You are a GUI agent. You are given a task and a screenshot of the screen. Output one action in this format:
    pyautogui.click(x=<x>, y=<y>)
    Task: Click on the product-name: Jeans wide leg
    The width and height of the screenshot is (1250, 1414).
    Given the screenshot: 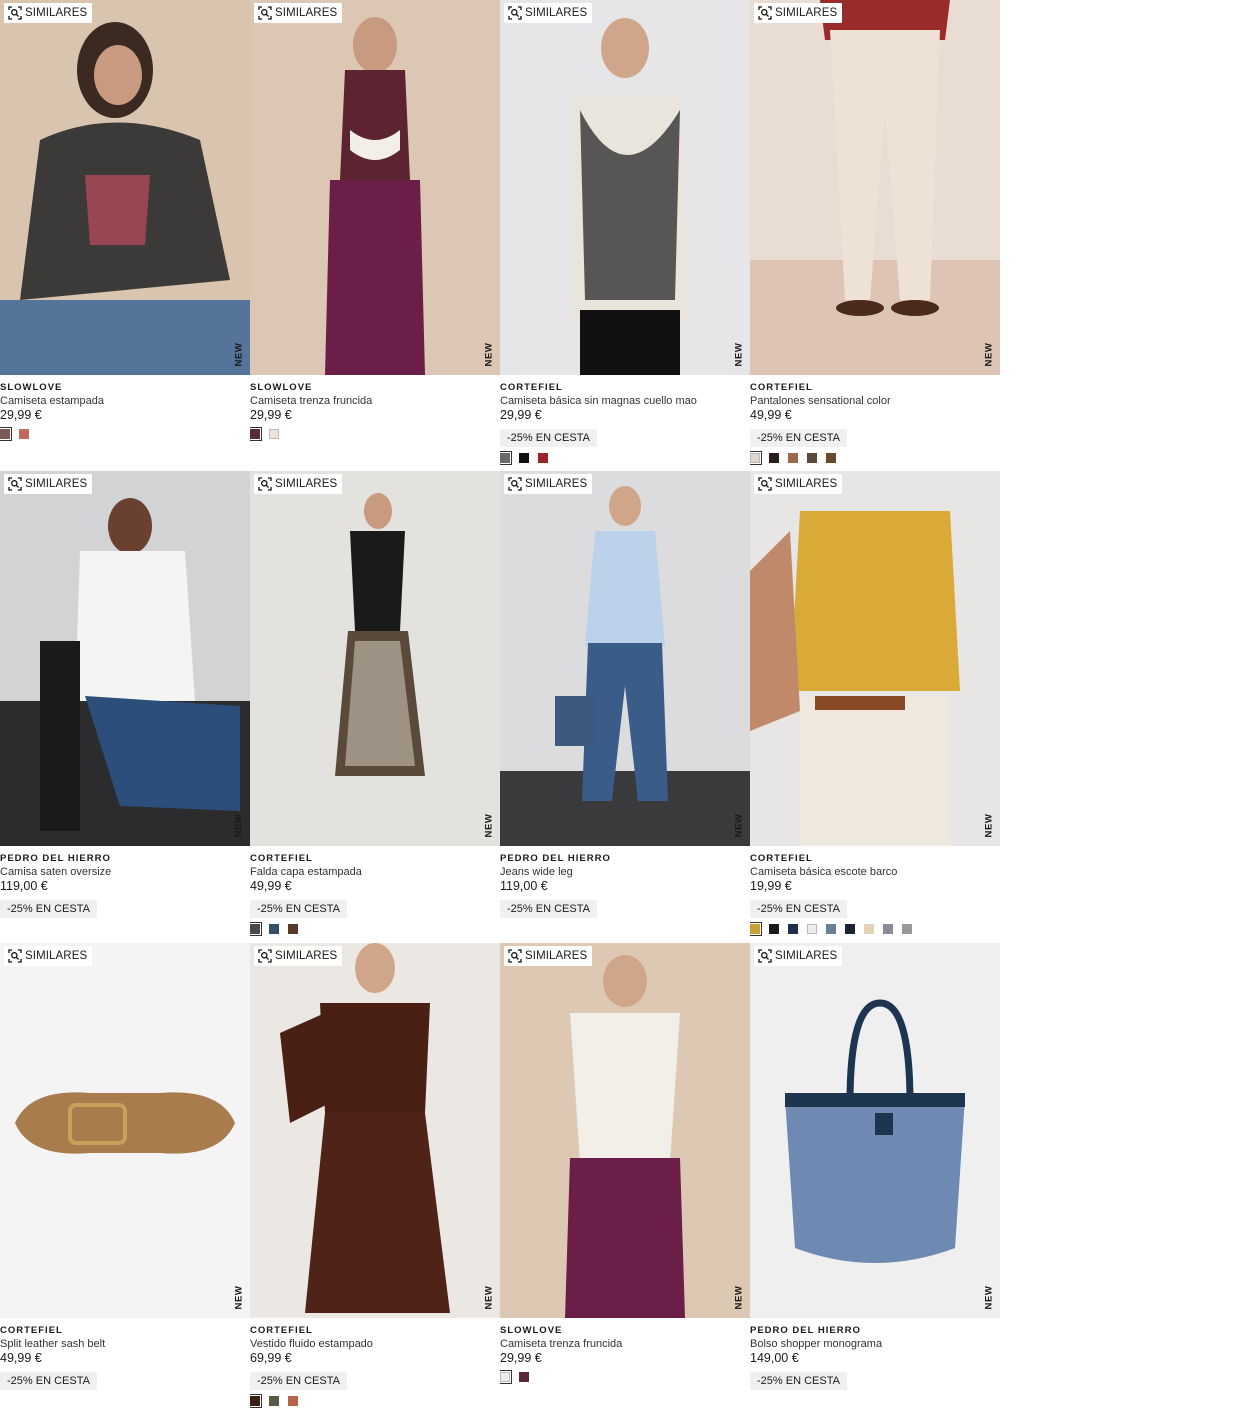 What is the action you would take?
    pyautogui.click(x=623, y=872)
    